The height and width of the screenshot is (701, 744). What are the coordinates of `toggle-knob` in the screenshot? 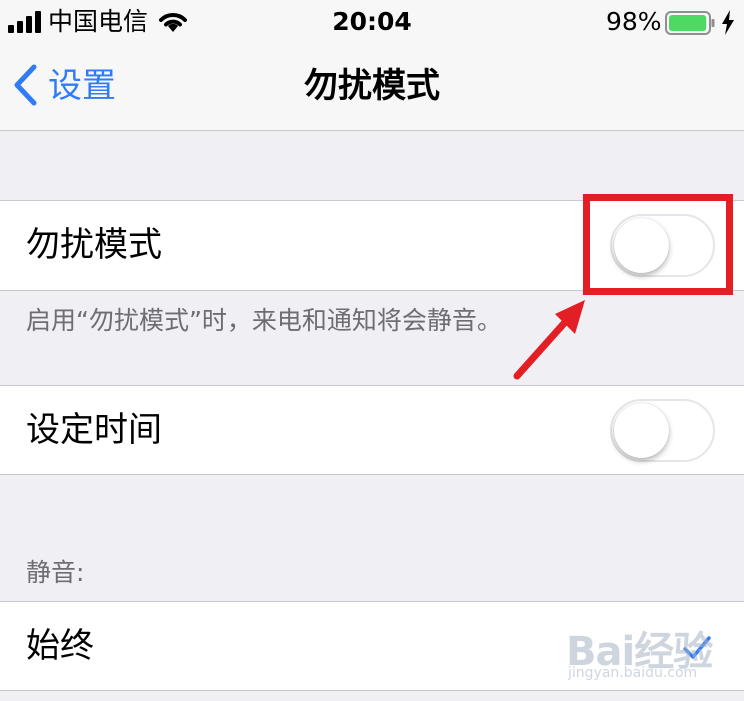 It's located at (641, 430).